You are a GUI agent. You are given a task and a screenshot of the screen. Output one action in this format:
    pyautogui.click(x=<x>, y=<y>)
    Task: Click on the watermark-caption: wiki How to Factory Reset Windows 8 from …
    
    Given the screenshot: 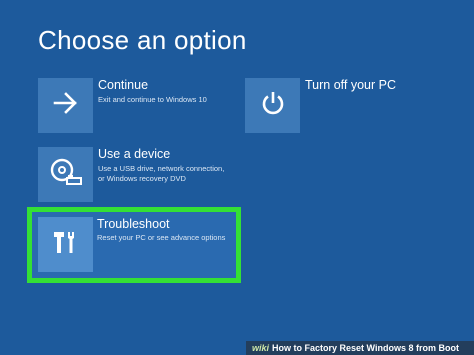 What is the action you would take?
    pyautogui.click(x=360, y=348)
    